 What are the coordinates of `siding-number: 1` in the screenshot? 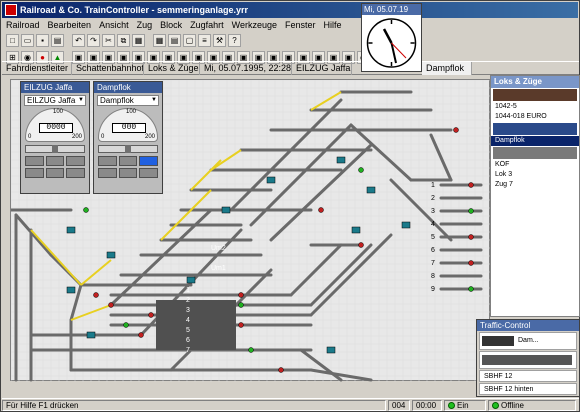 It's located at (433, 185).